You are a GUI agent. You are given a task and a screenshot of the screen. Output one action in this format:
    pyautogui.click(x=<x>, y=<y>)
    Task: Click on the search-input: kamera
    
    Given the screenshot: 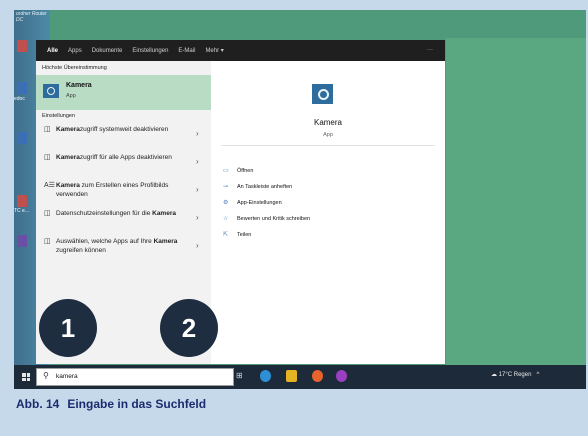 What is the action you would take?
    pyautogui.click(x=67, y=376)
    